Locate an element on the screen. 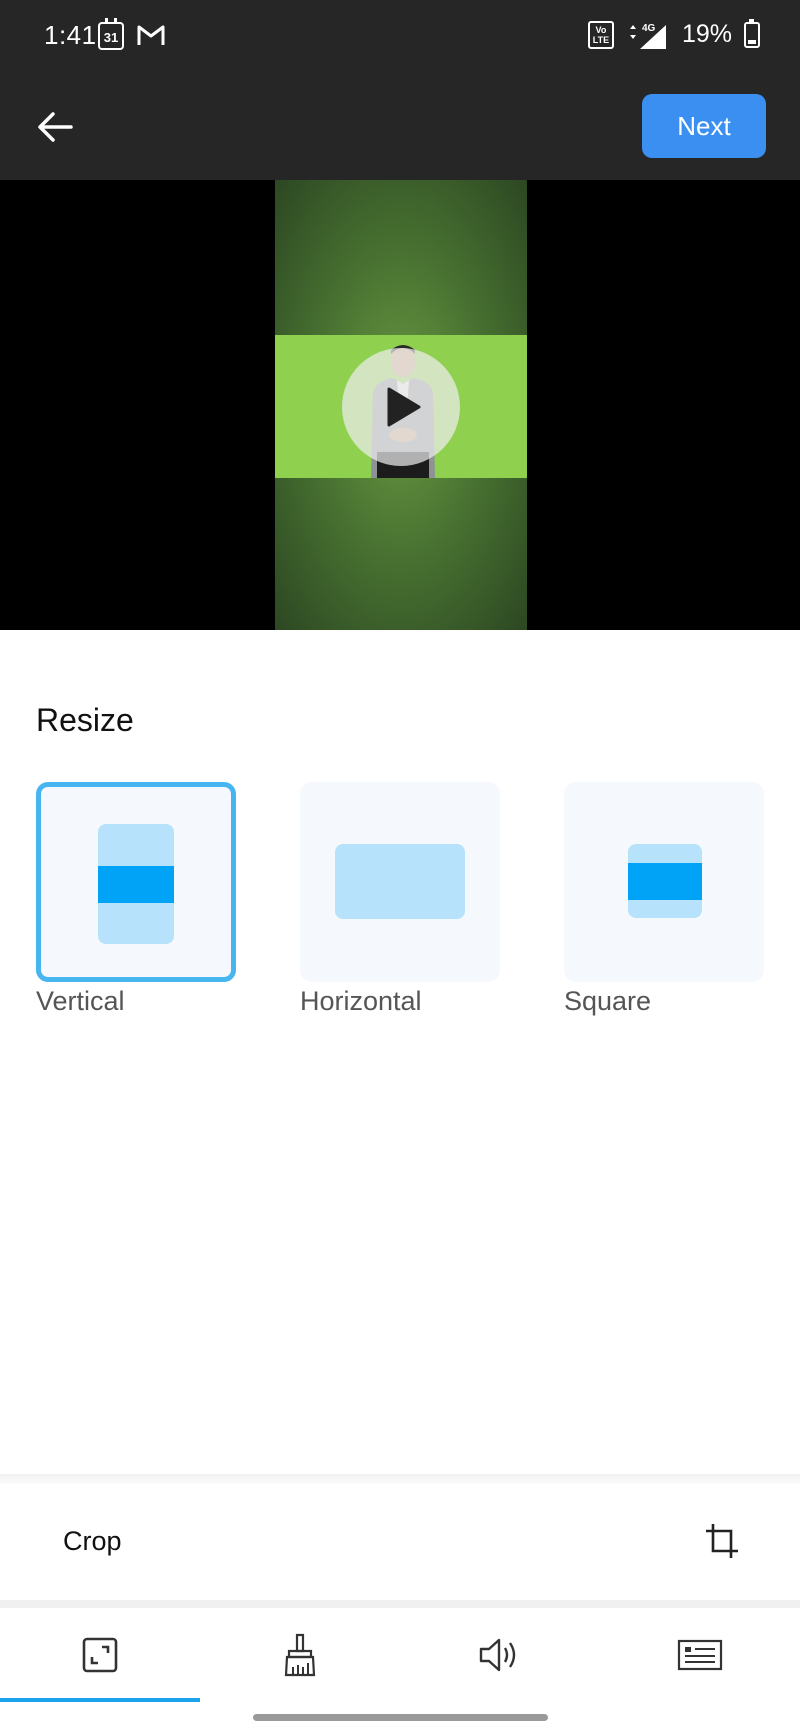 This screenshot has height=1733, width=800. resize-option-label: Vertical is located at coordinates (80, 1001).